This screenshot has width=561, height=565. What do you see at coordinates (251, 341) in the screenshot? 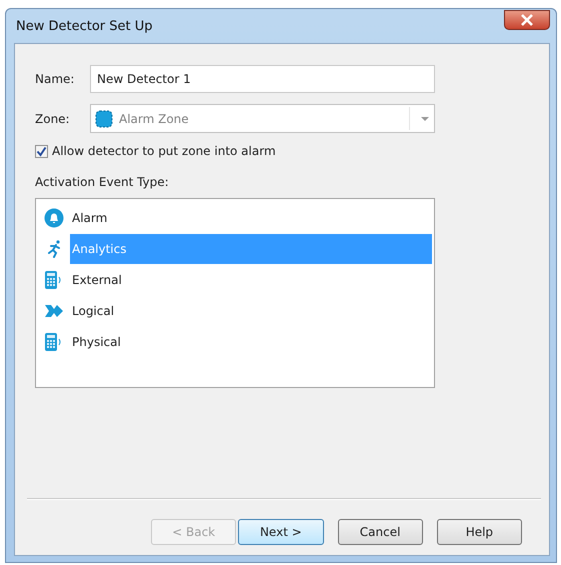
I see `list-item: Physical` at bounding box center [251, 341].